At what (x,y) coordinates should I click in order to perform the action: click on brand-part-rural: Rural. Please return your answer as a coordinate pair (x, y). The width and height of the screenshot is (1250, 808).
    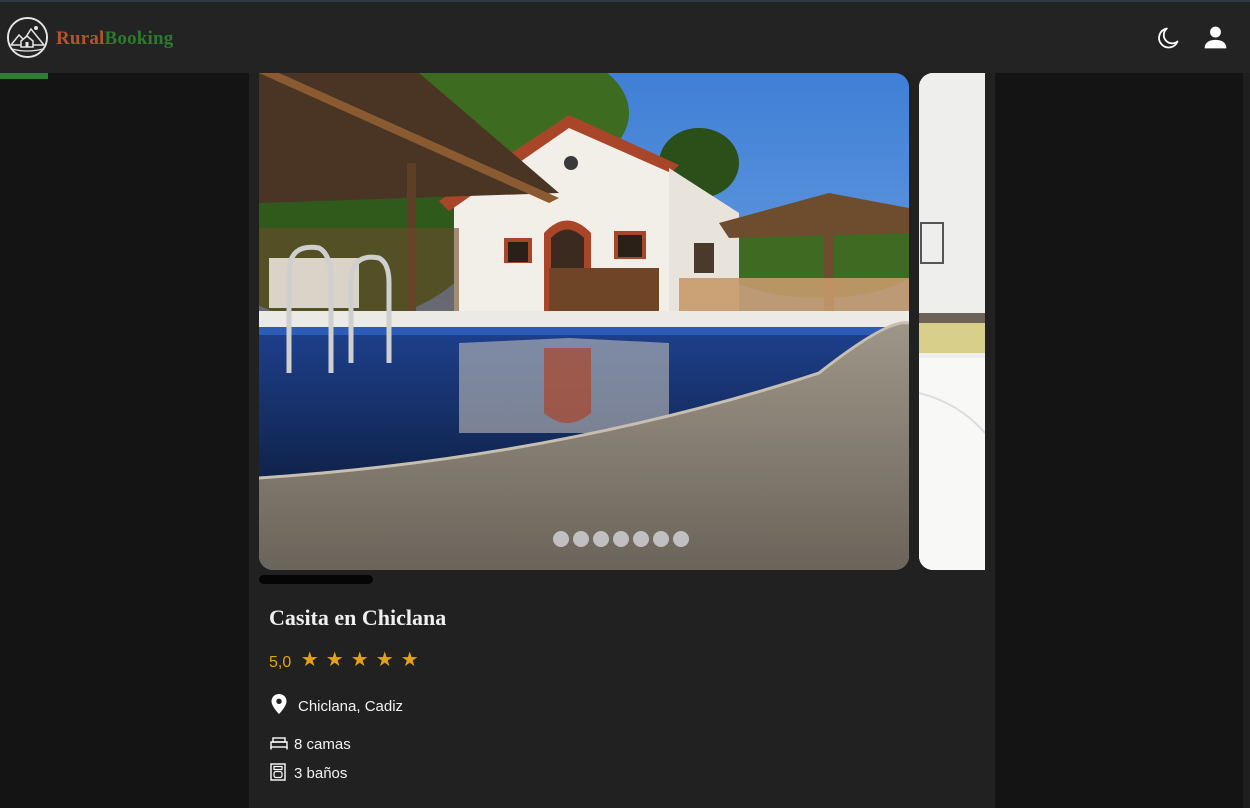
    Looking at the image, I should click on (80, 38).